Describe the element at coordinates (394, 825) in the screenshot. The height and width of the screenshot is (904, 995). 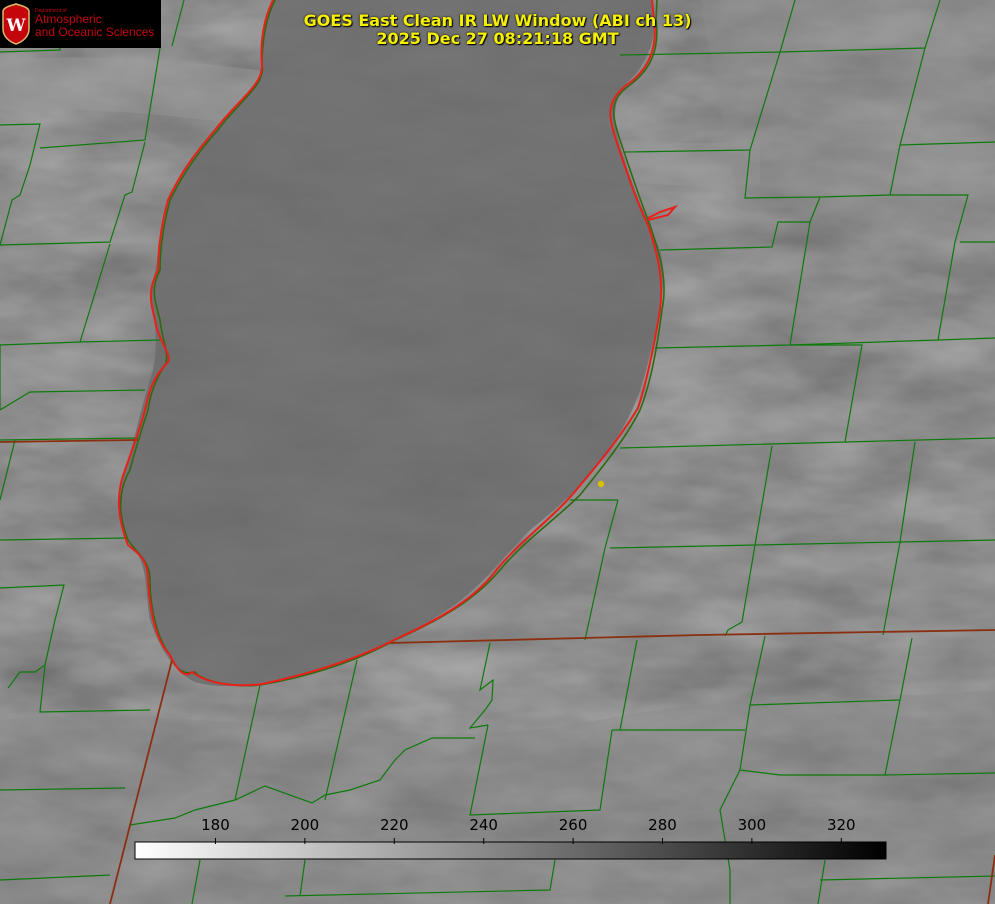
I see `colorbar-tick-label-220: 220` at that location.